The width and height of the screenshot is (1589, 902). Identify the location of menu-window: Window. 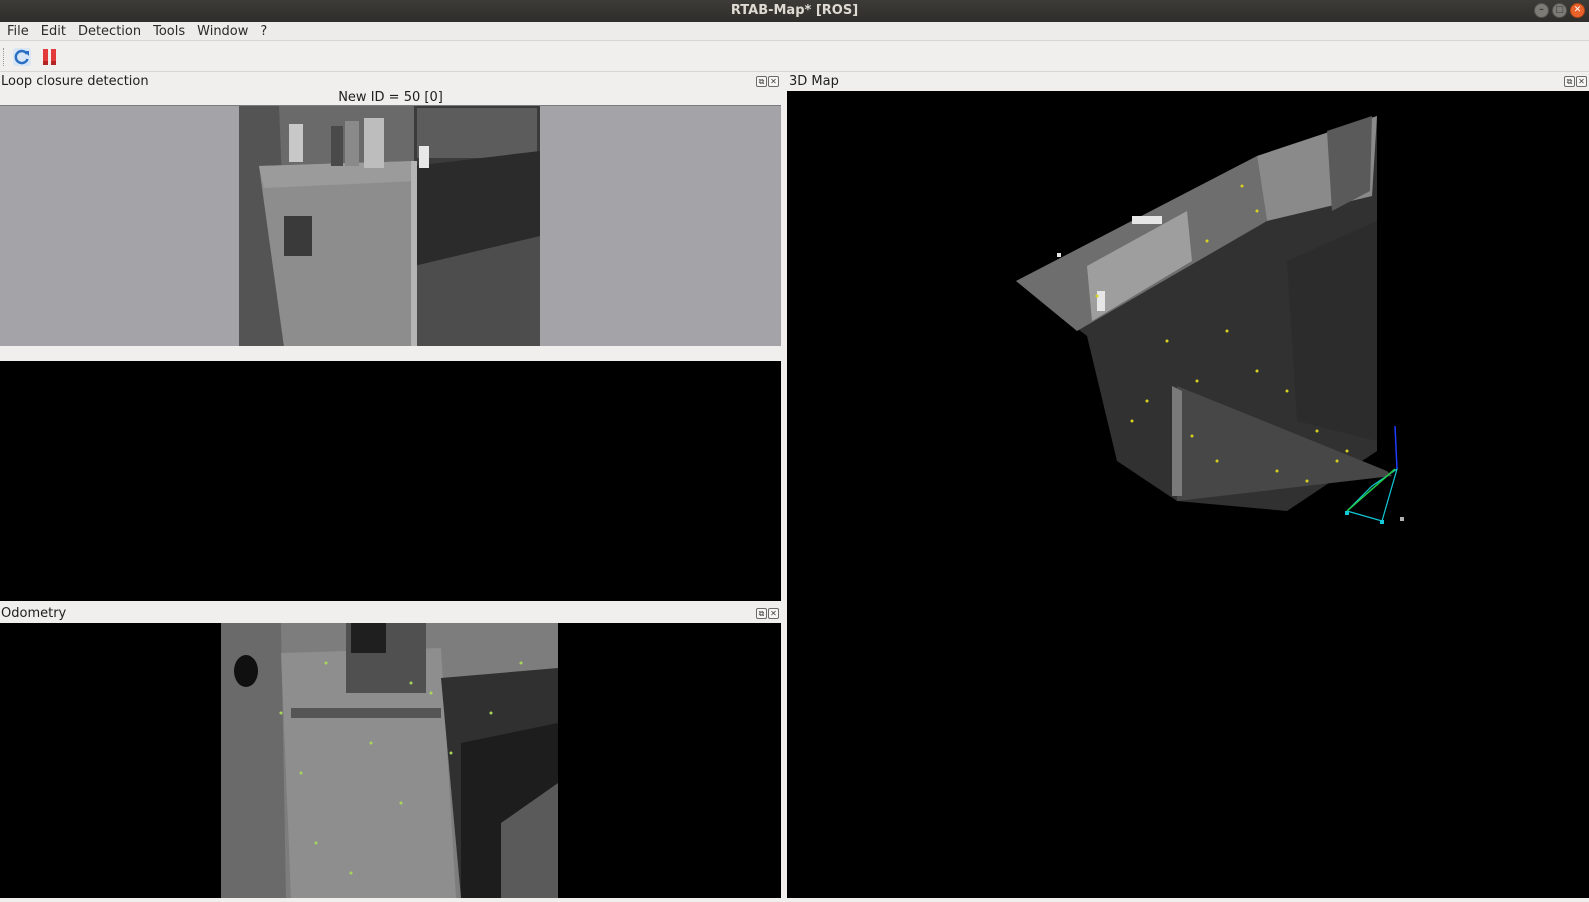
(222, 31).